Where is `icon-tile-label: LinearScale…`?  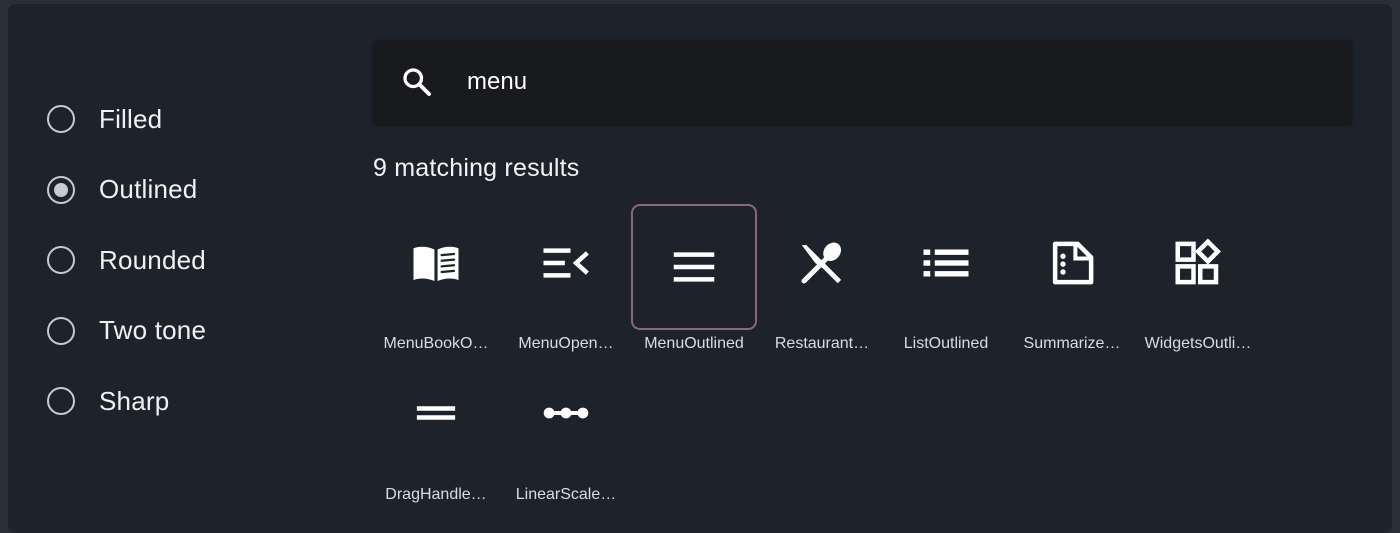 icon-tile-label: LinearScale… is located at coordinates (566, 494).